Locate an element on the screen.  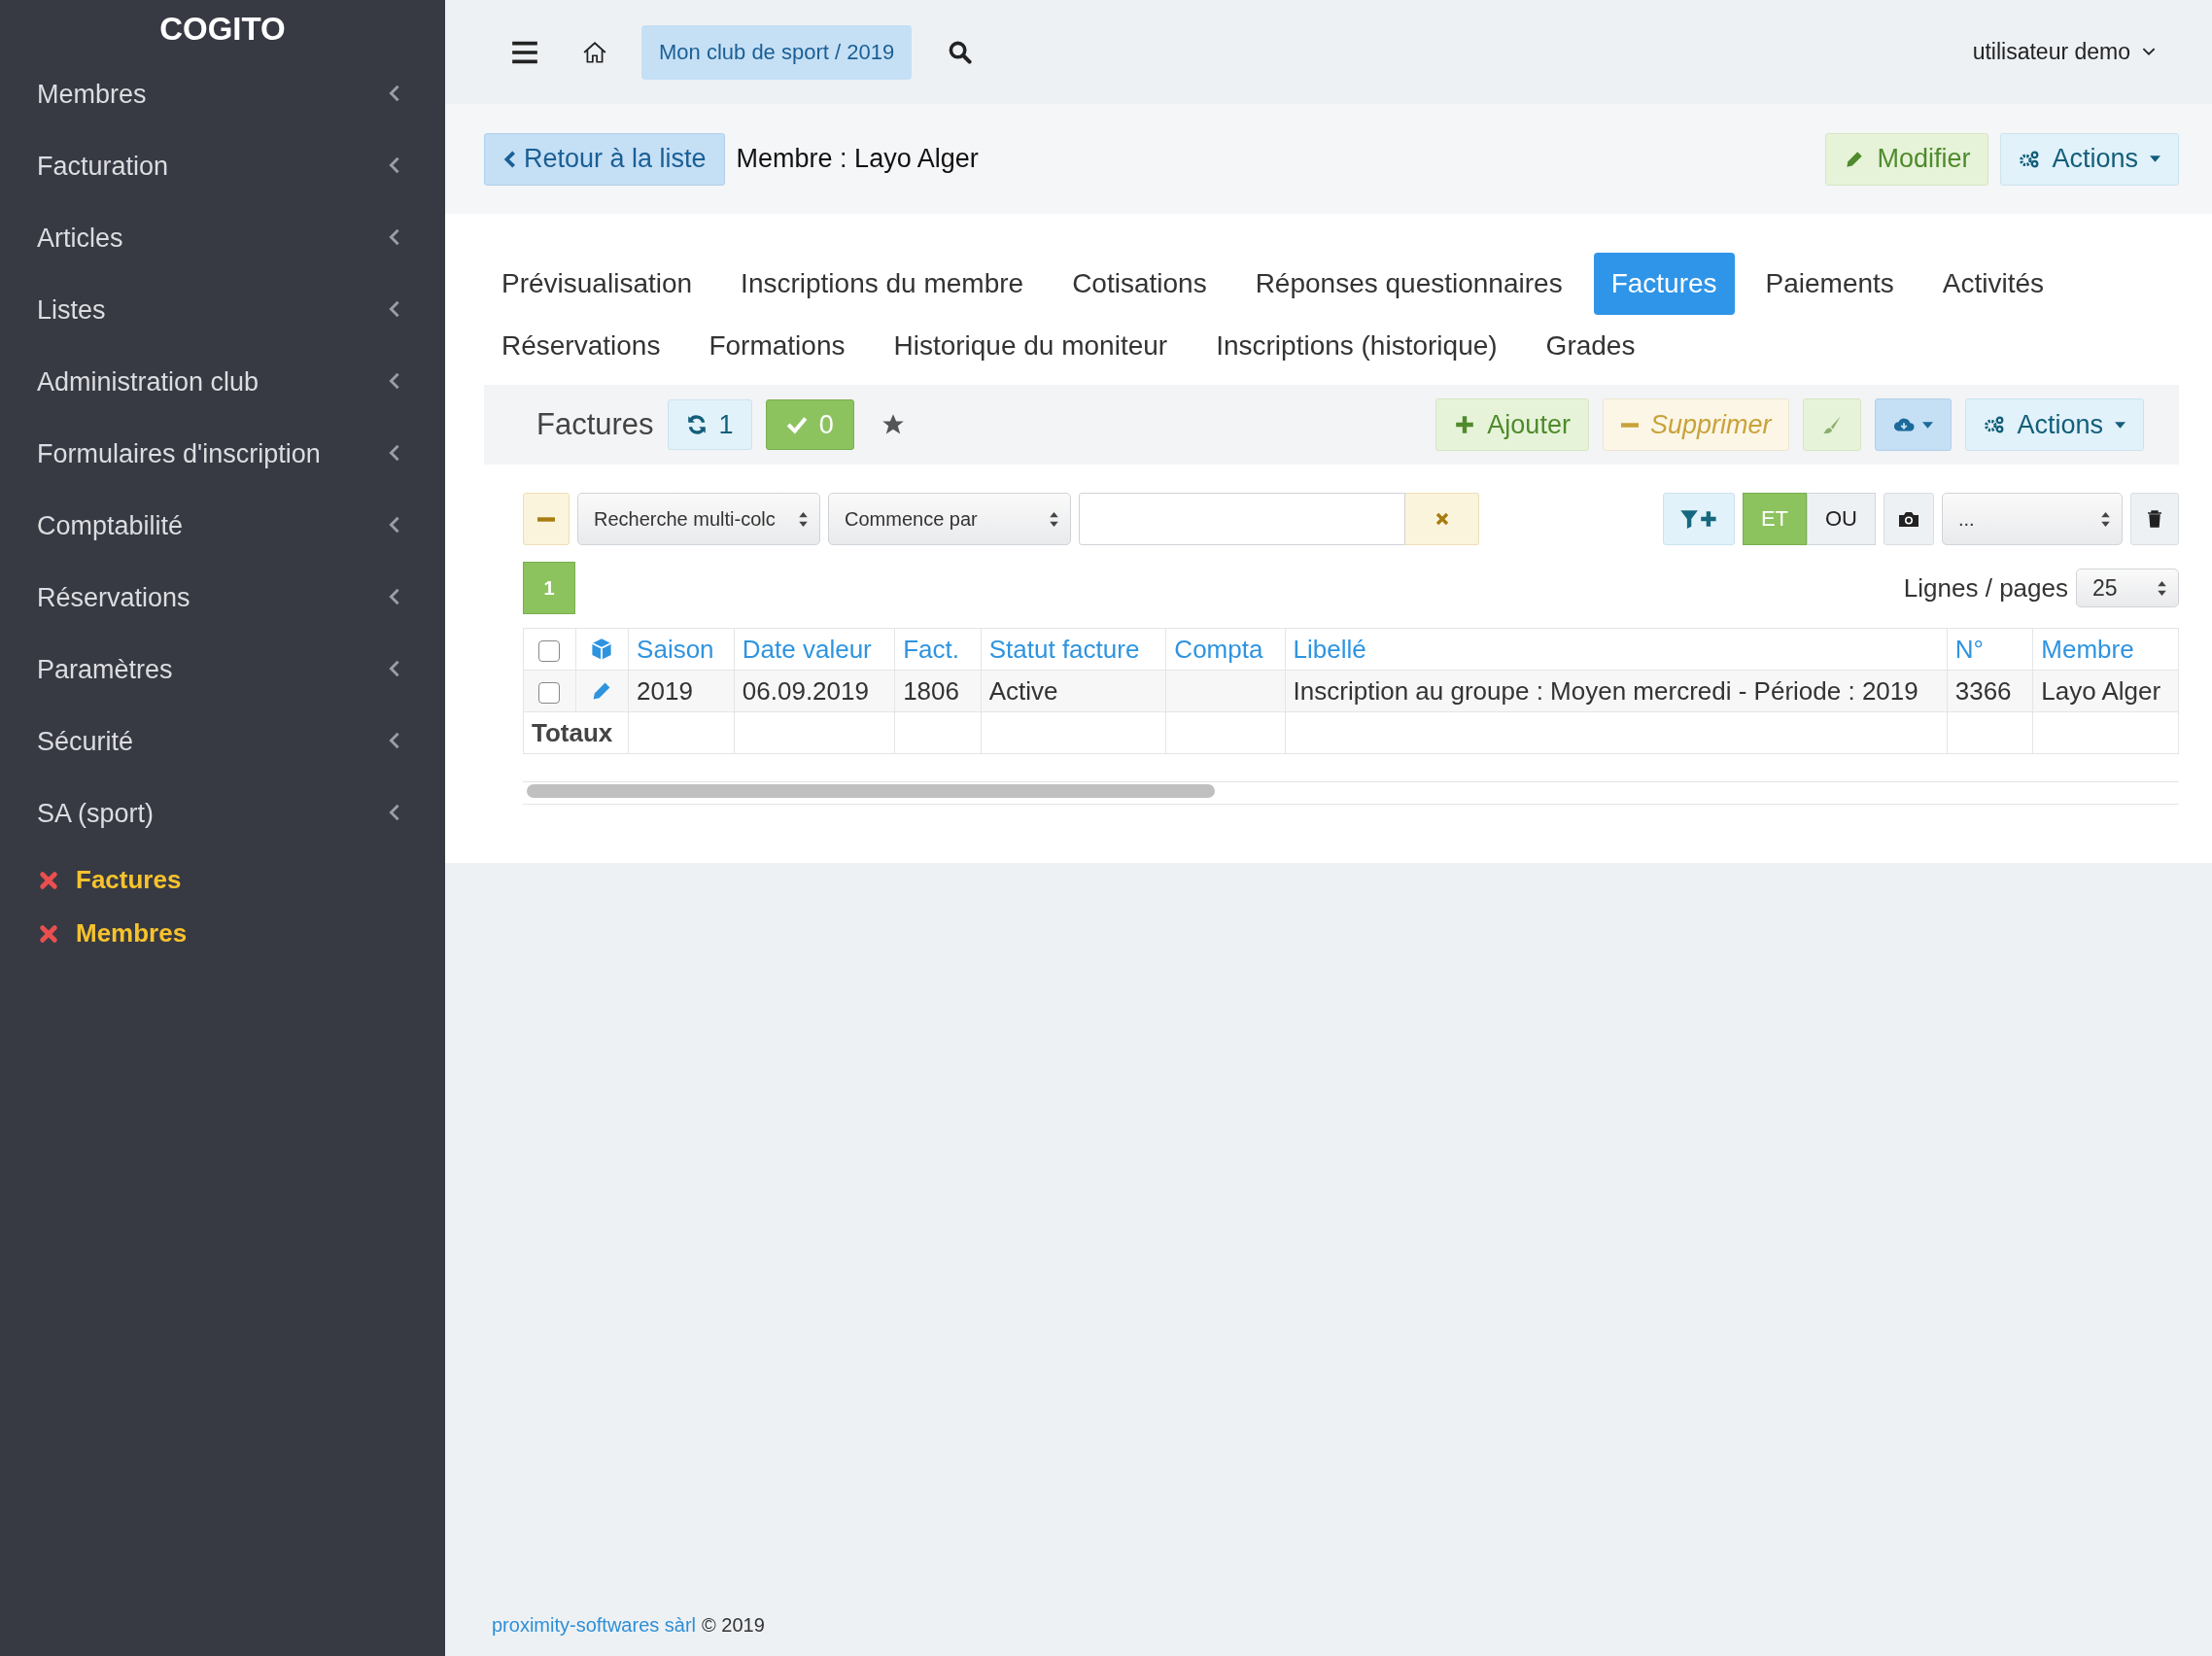
check-icon is located at coordinates (796, 424).